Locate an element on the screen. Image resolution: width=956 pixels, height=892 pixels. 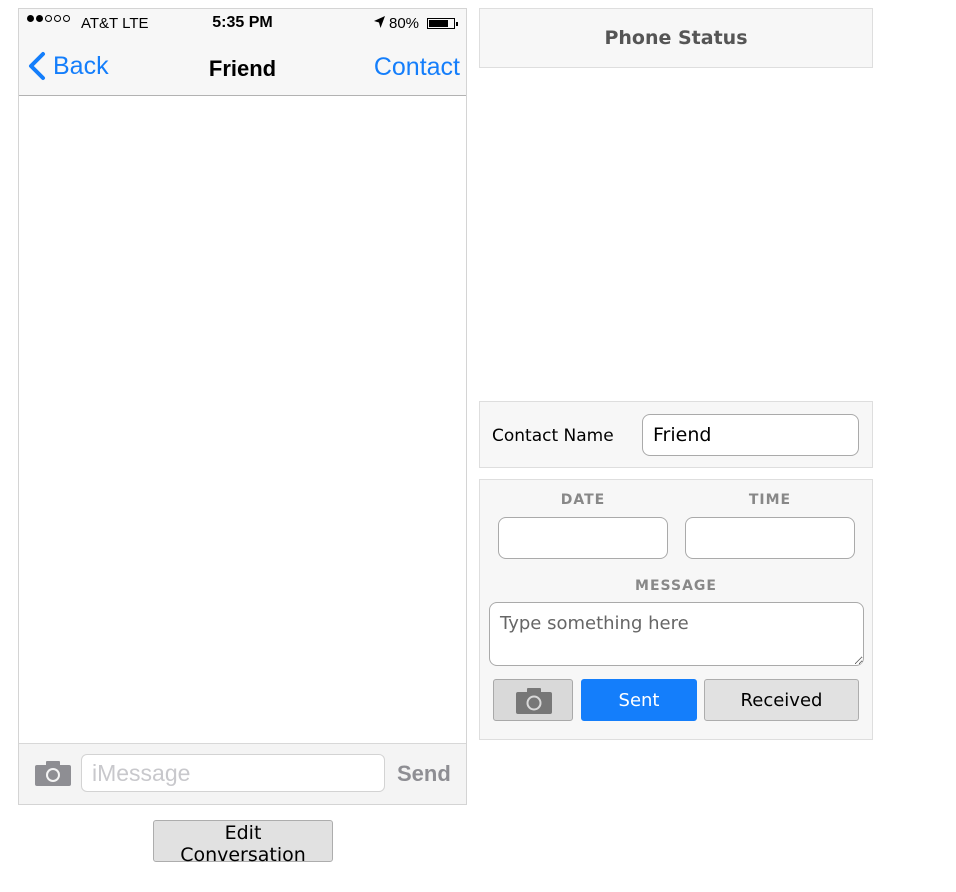
date-label: DATE is located at coordinates (583, 500).